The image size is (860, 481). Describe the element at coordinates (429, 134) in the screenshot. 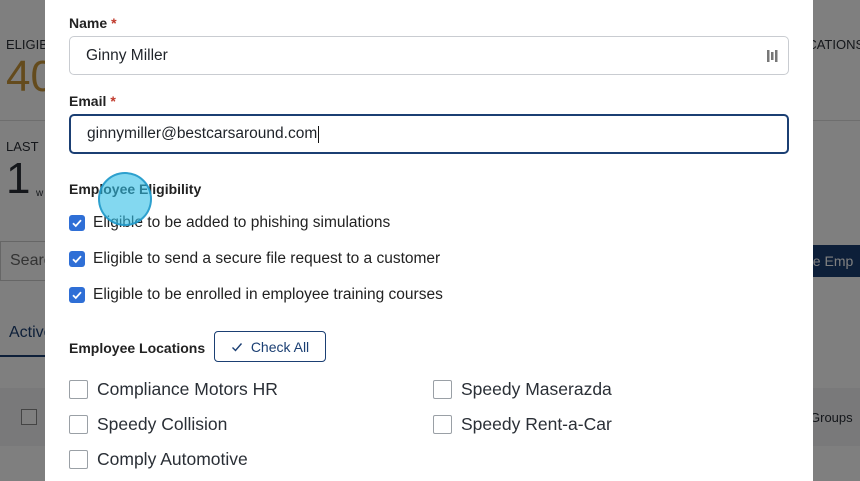

I see `email-input: ginnymiller@bestcarsaround.com` at that location.